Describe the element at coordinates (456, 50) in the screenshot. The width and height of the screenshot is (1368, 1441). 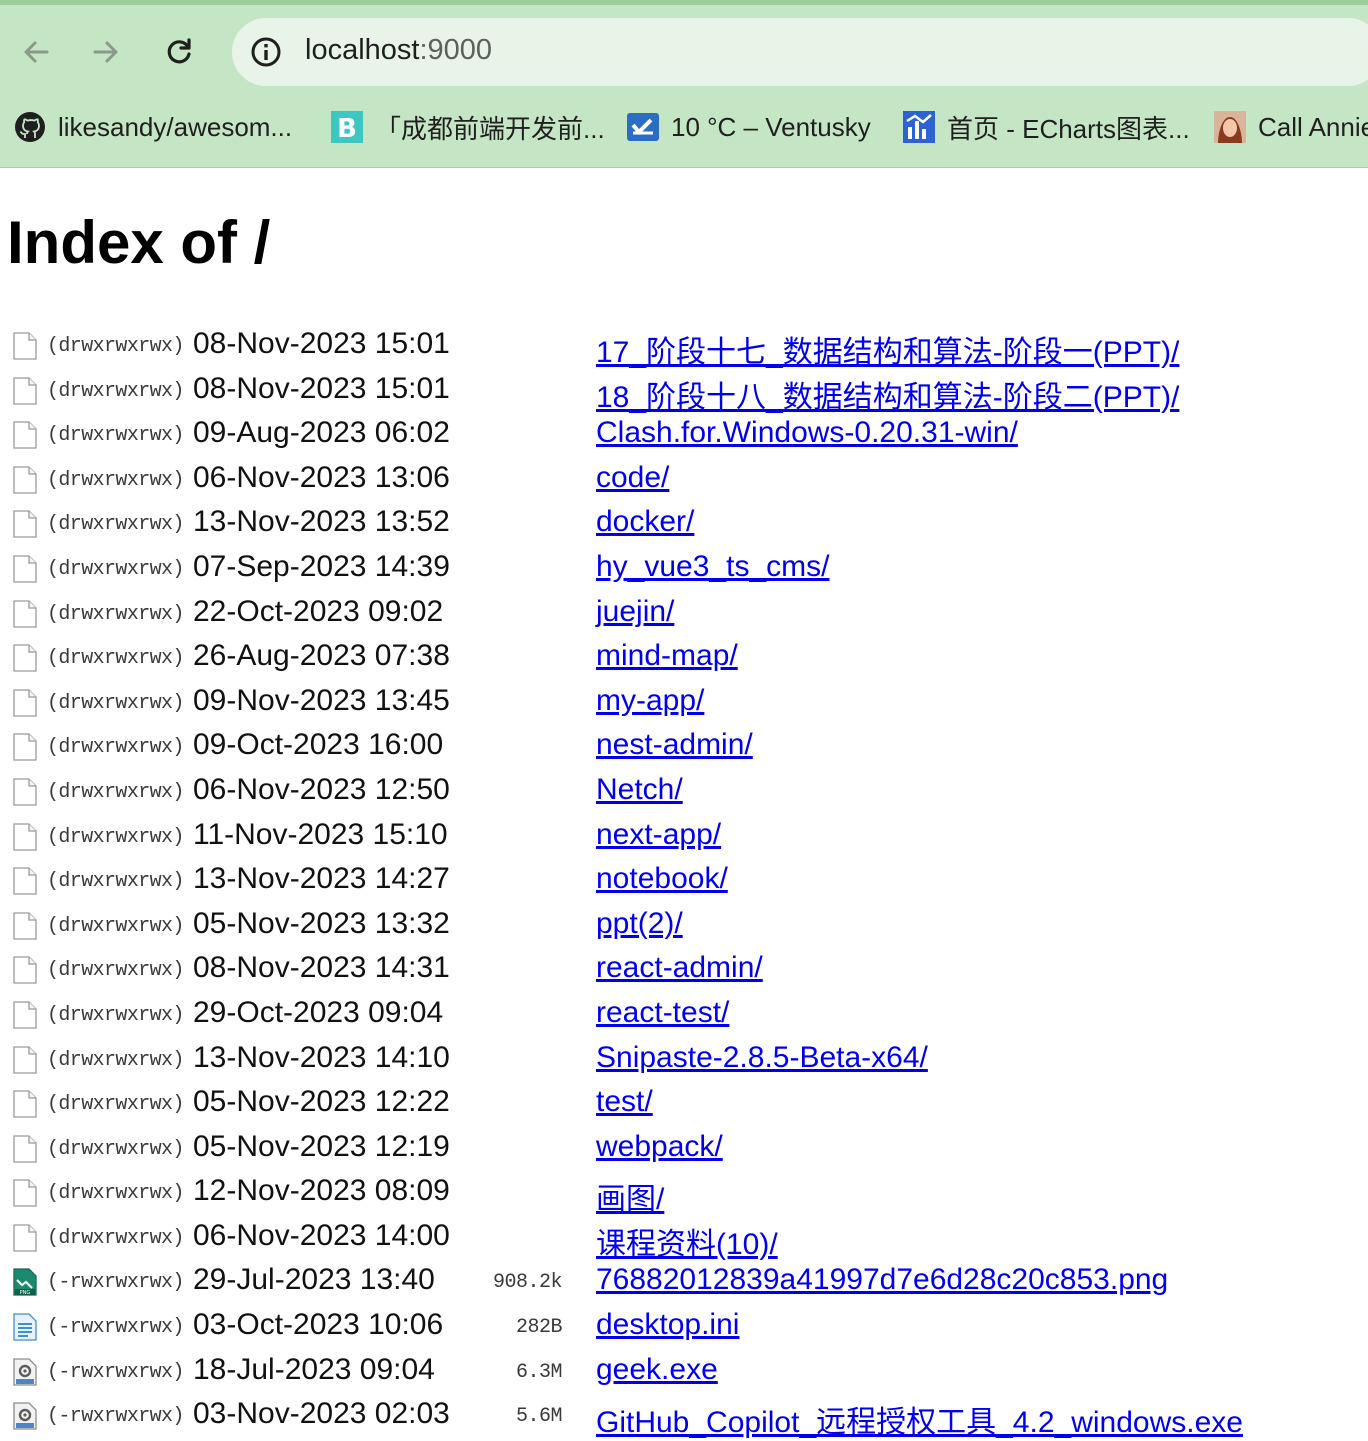
I see `url-port: :9000` at that location.